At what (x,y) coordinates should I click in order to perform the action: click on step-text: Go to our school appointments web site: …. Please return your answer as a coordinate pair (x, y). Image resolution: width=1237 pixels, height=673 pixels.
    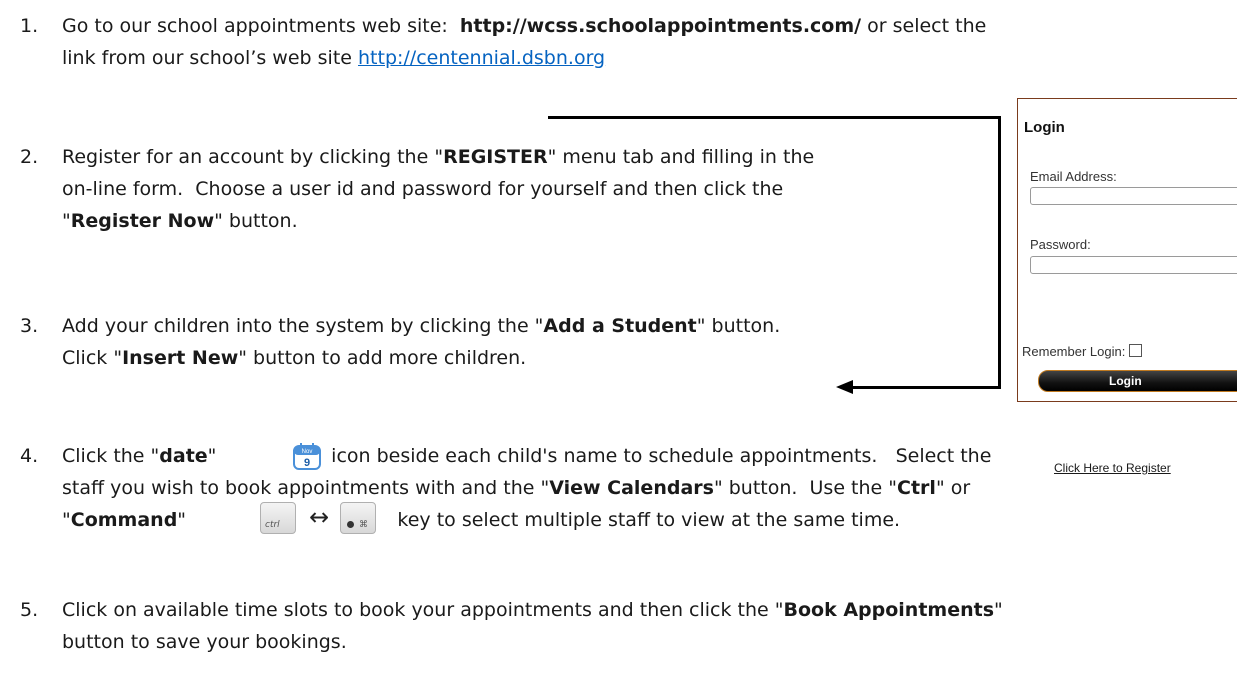
    Looking at the image, I should click on (524, 42).